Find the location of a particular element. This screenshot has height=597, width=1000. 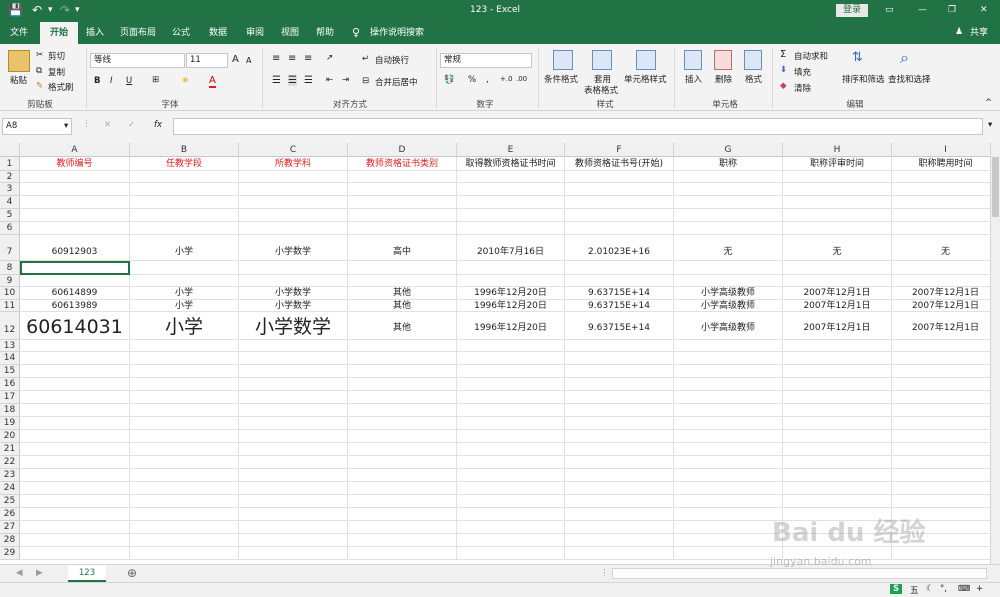

cell-e29 is located at coordinates (511, 553).